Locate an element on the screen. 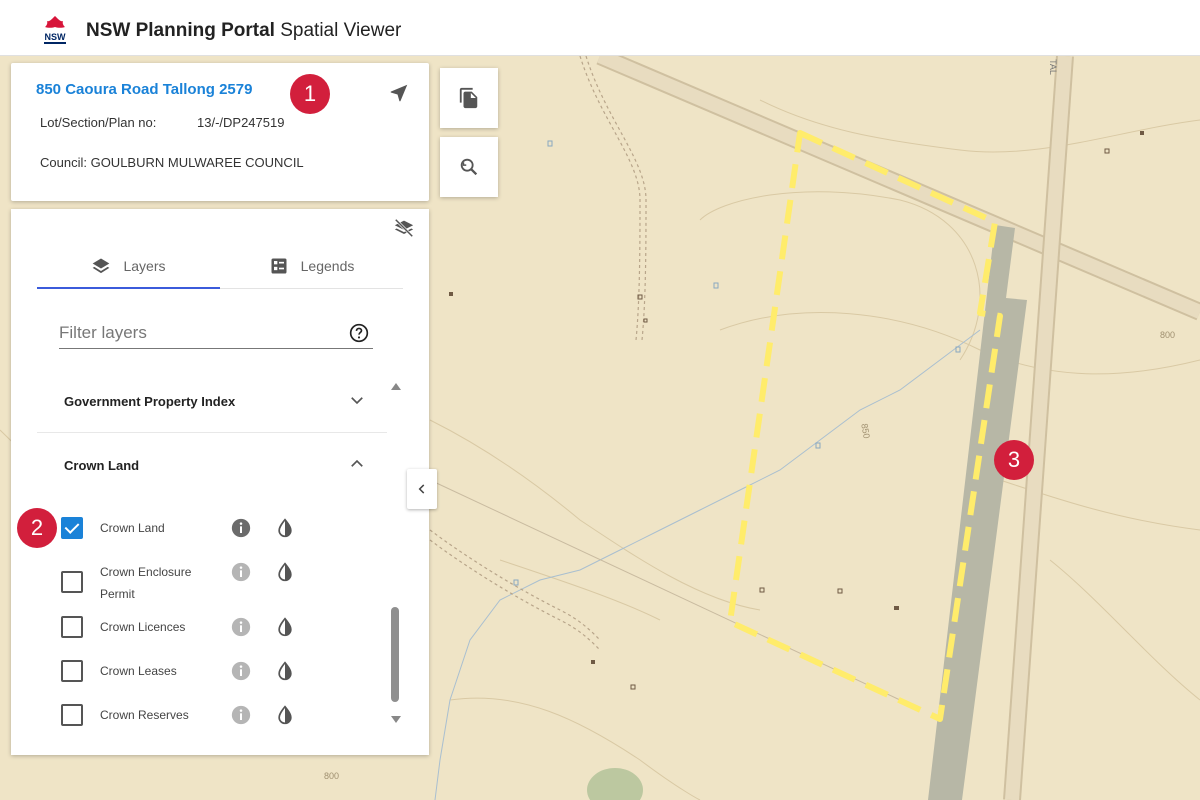  layer-row-crown-leases: Crown Leases is located at coordinates (224, 680).